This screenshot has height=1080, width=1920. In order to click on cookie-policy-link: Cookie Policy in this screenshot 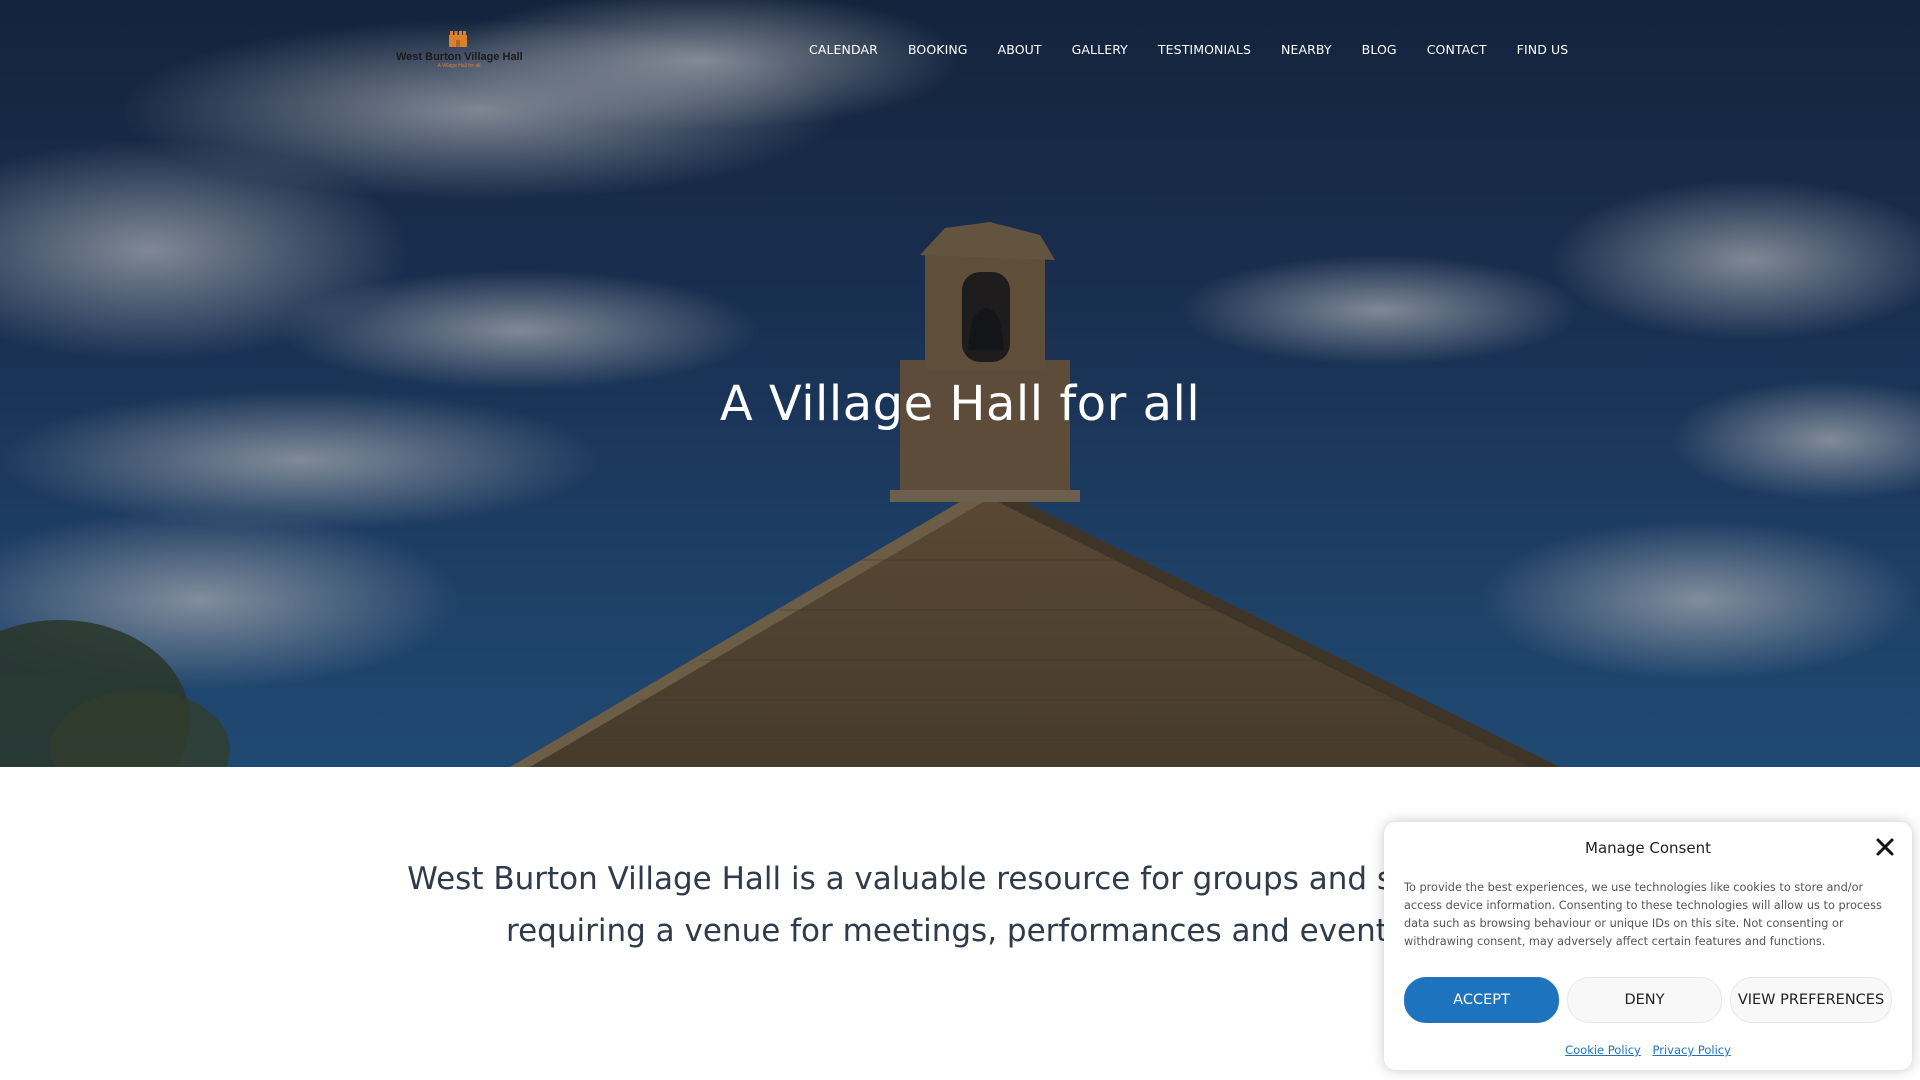, I will do `click(1603, 1050)`.